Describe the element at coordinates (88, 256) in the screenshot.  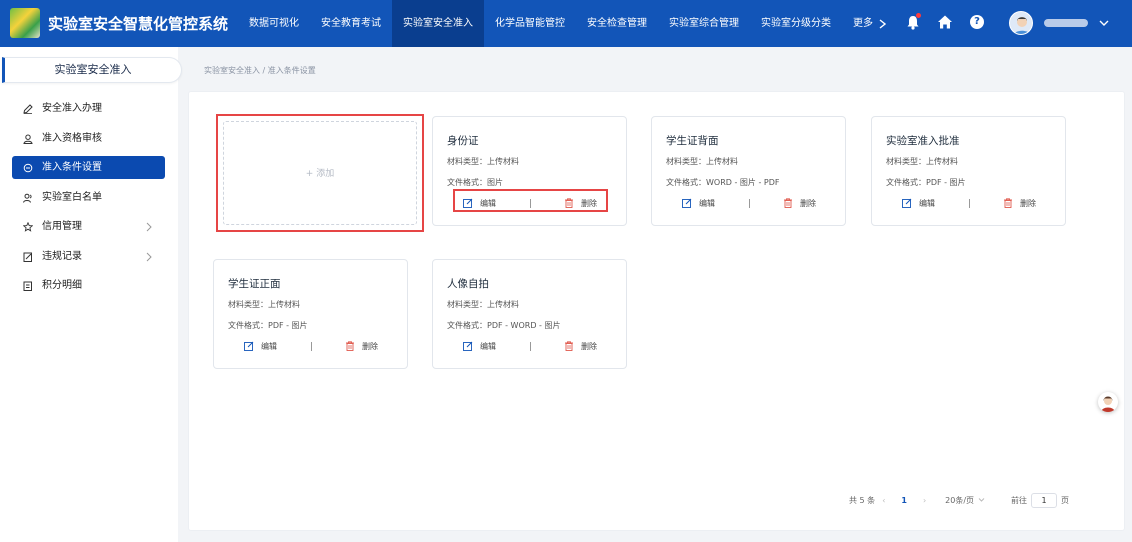
I see `sidebar-item-violation-records: 违规记录` at that location.